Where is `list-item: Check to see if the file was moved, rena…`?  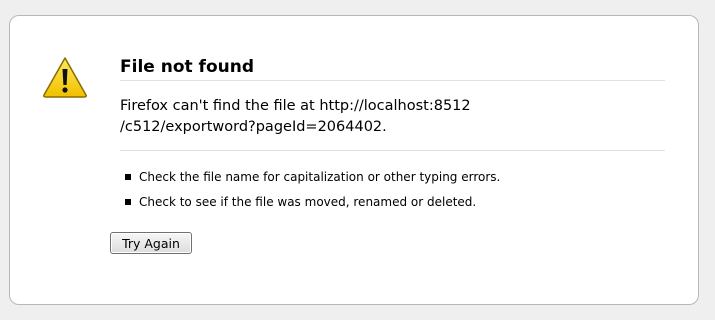
list-item: Check to see if the file was moved, rena… is located at coordinates (392, 206).